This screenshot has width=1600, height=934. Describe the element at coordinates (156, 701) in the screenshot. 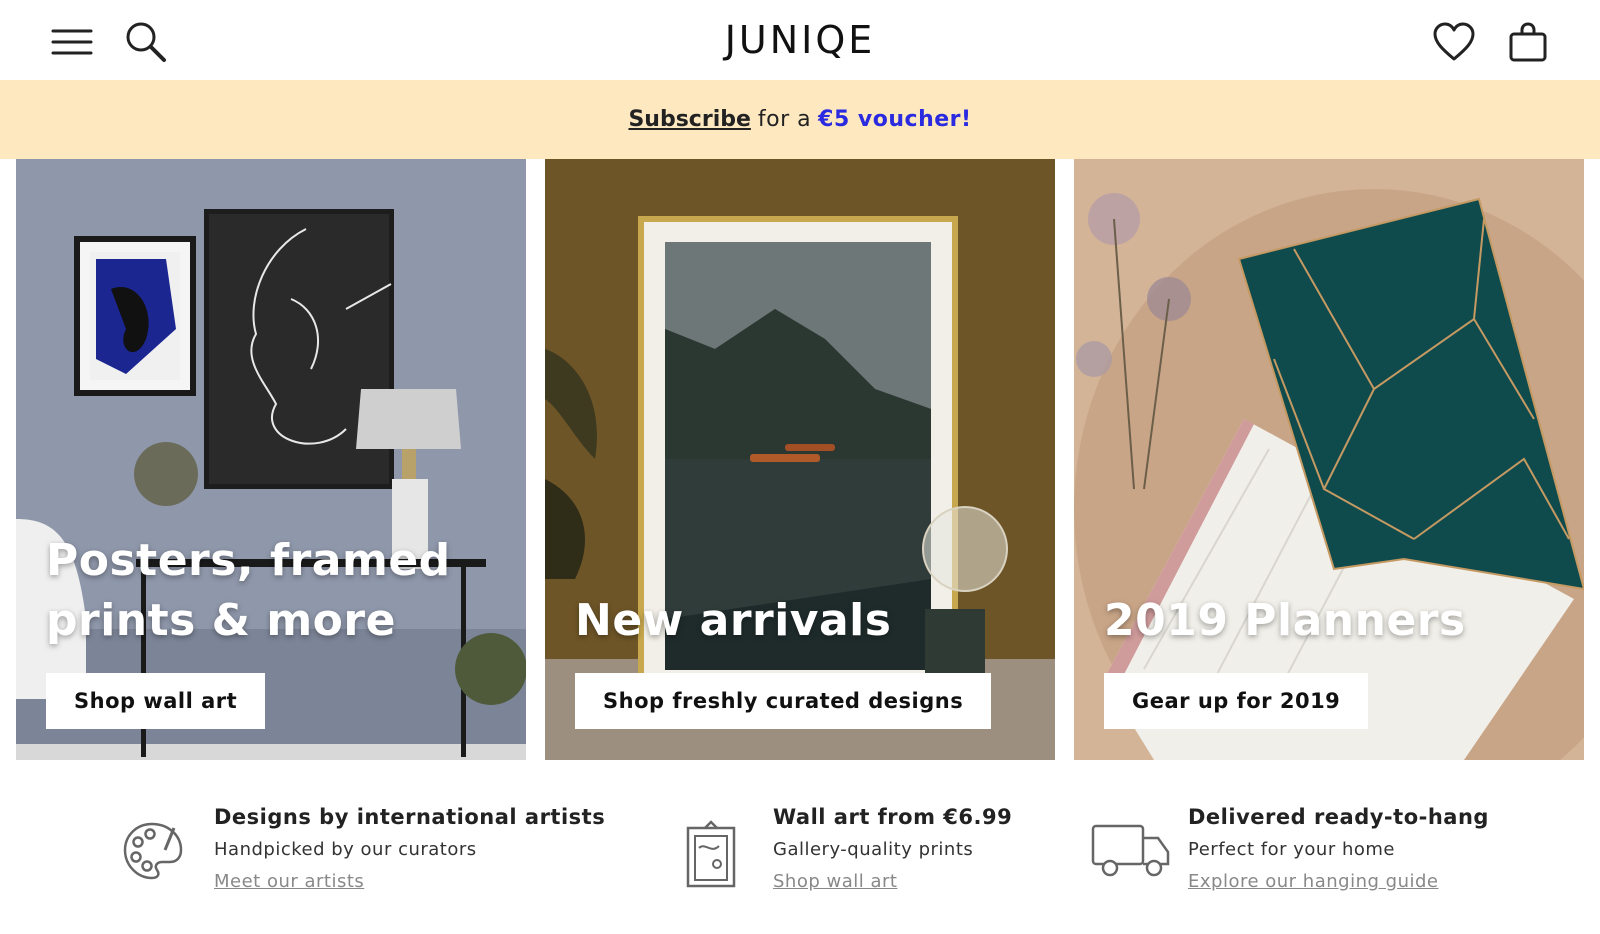

I see `shop-wall-art-button: Shop wall art` at that location.